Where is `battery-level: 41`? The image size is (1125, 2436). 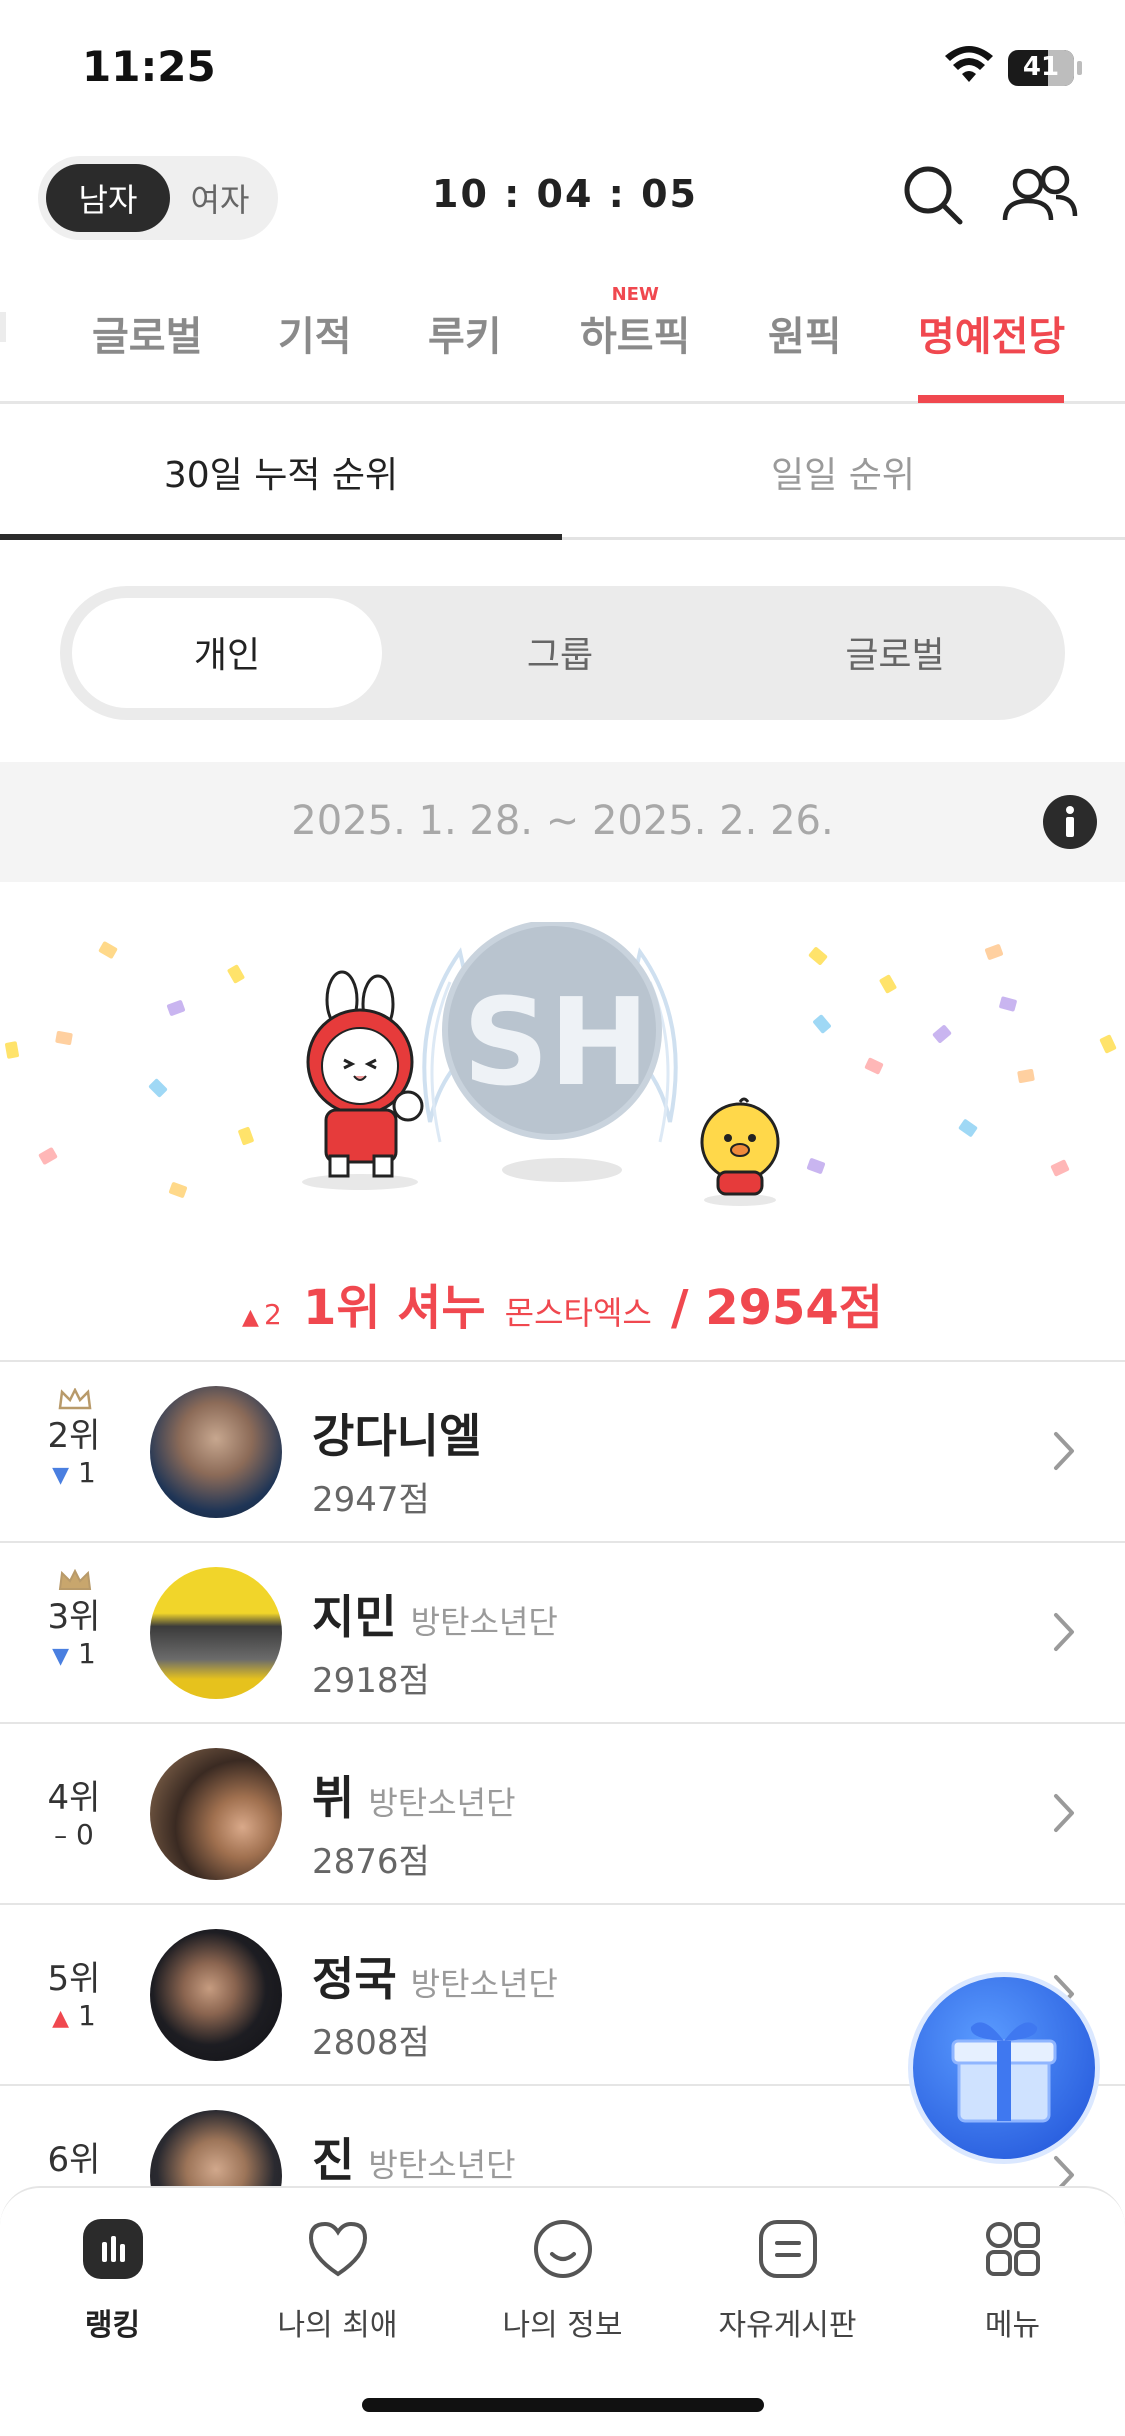
battery-level: 41 is located at coordinates (1041, 67).